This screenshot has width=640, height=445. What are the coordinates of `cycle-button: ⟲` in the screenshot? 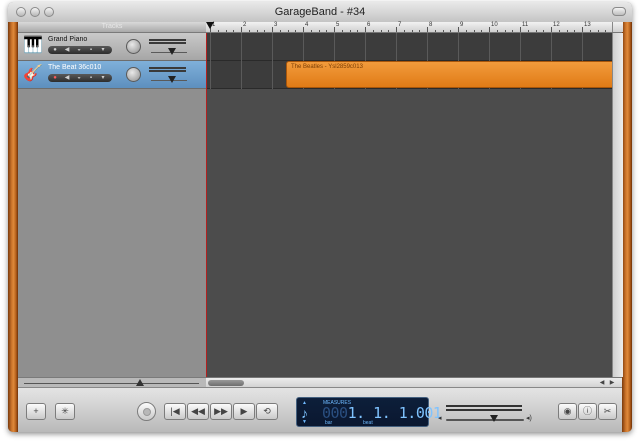 It's located at (267, 411).